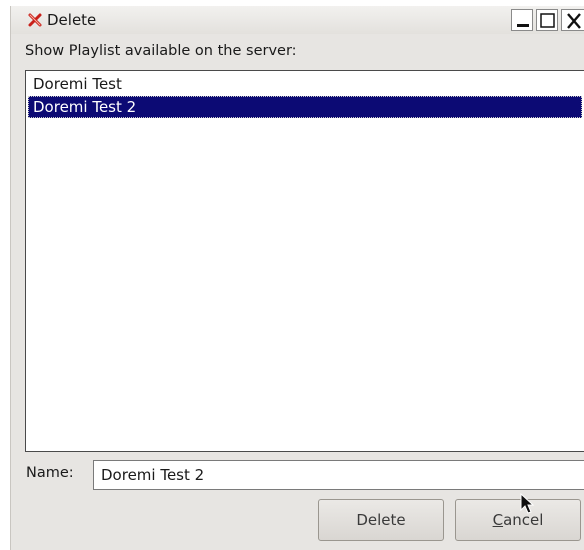 This screenshot has width=584, height=550. I want to click on window-title: Delete, so click(72, 20).